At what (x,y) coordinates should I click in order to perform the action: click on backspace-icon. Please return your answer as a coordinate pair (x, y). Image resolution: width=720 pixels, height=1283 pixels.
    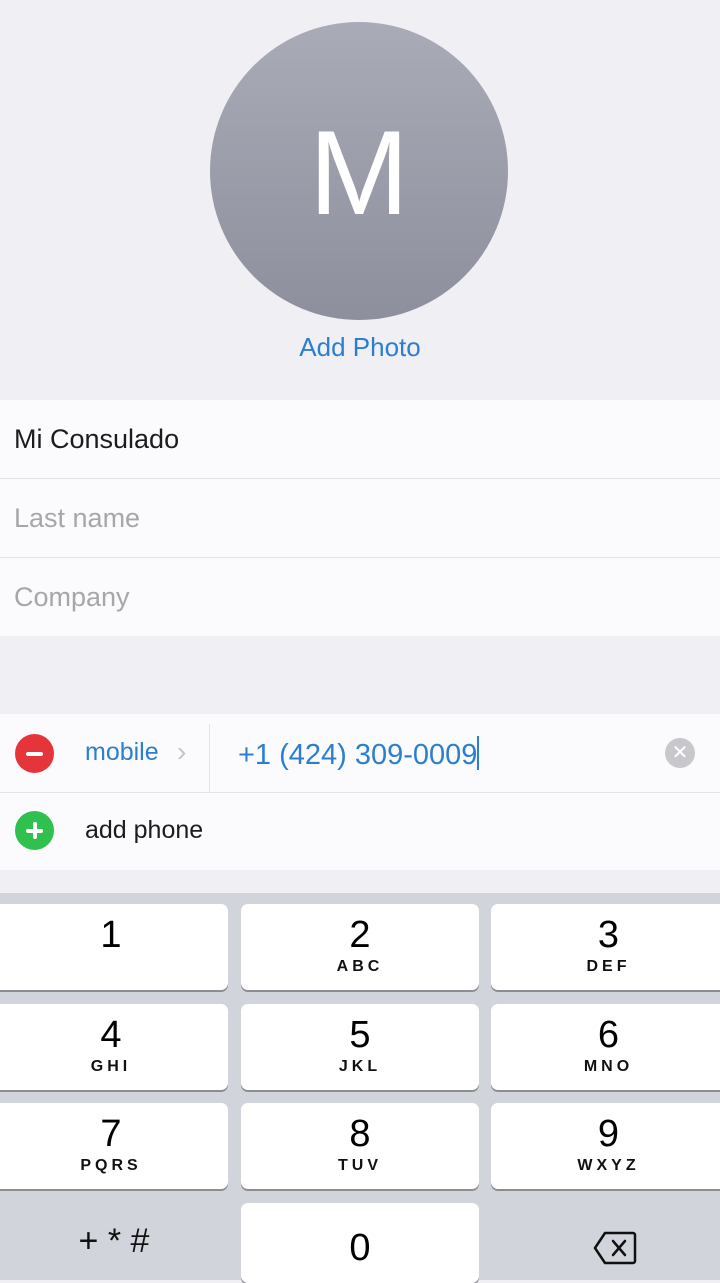
    Looking at the image, I should click on (615, 1248).